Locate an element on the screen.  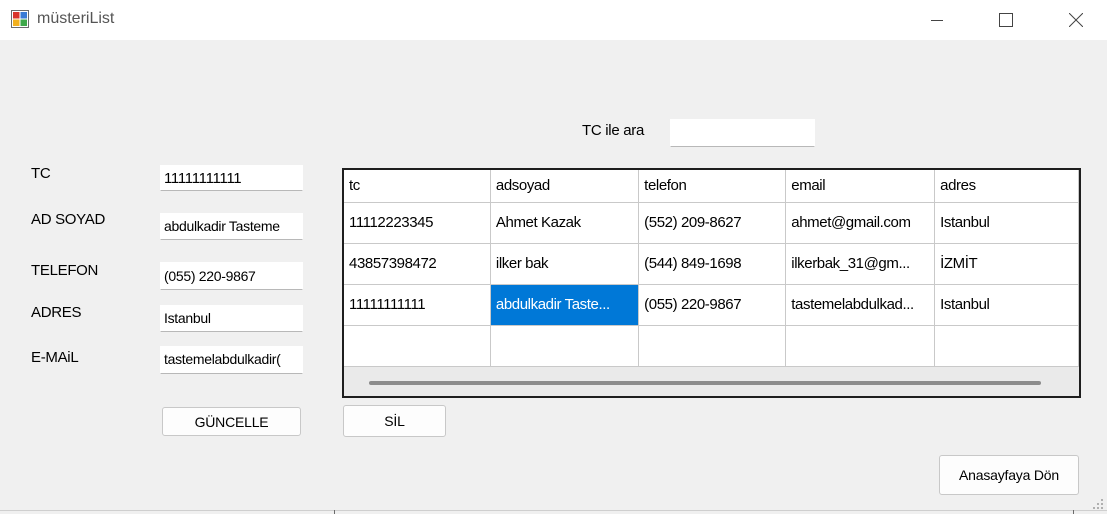
sil-button: SİL is located at coordinates (394, 421).